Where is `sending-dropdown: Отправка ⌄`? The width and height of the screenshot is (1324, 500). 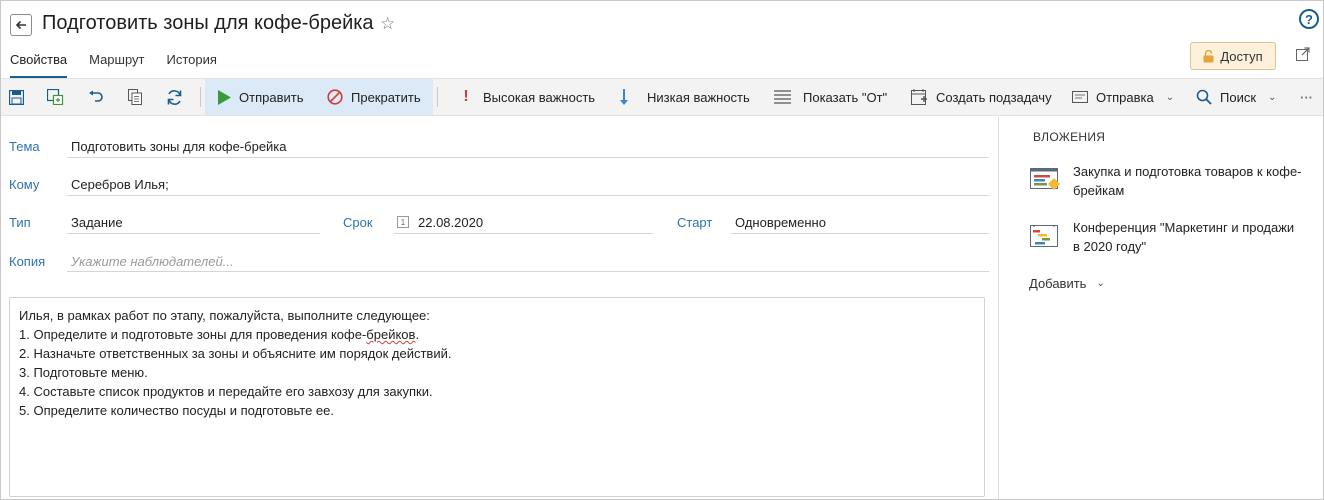
sending-dropdown: Отправка ⌄ is located at coordinates (1123, 97).